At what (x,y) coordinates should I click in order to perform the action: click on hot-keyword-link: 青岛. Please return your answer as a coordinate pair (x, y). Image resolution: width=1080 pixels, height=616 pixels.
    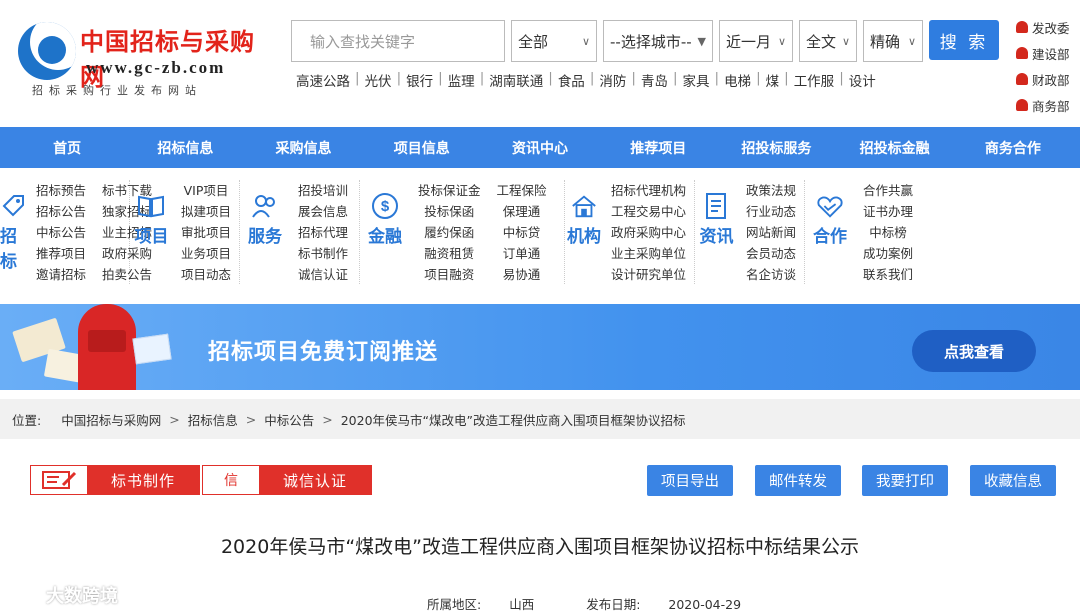
    Looking at the image, I should click on (654, 80).